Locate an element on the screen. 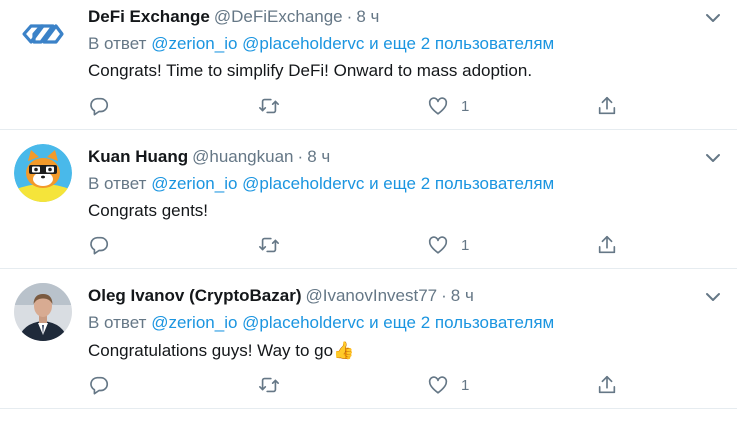  cartoon-fox-avatar-icon is located at coordinates (43, 173).